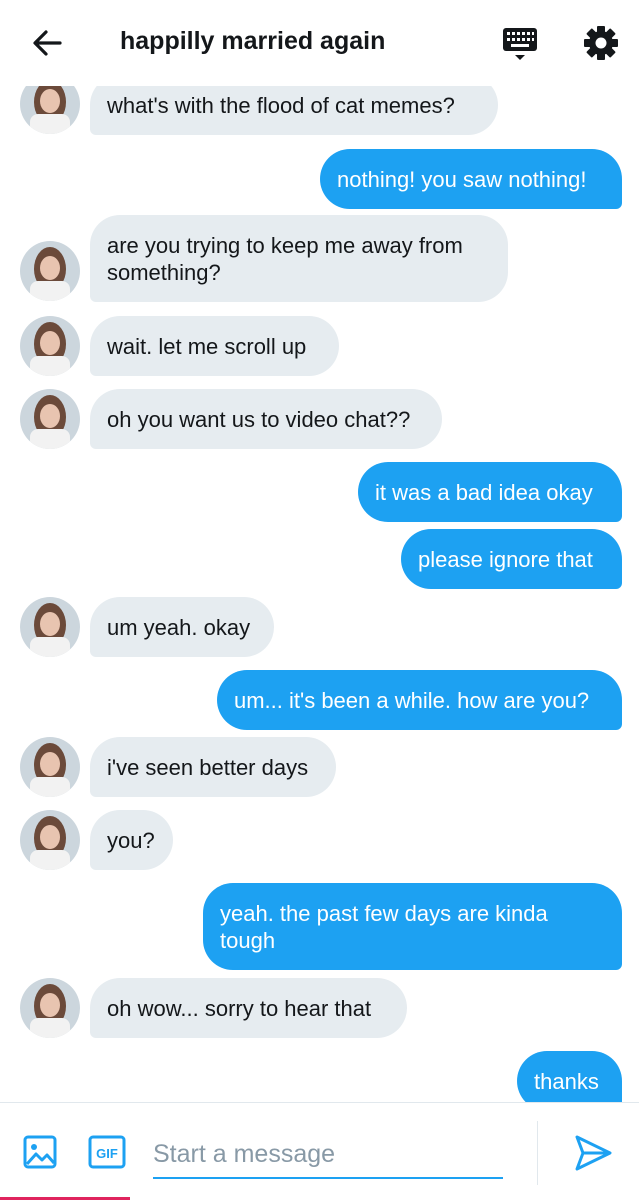 The width and height of the screenshot is (639, 1201). What do you see at coordinates (490, 492) in the screenshot?
I see `outgoing-message: it was a bad idea okay` at bounding box center [490, 492].